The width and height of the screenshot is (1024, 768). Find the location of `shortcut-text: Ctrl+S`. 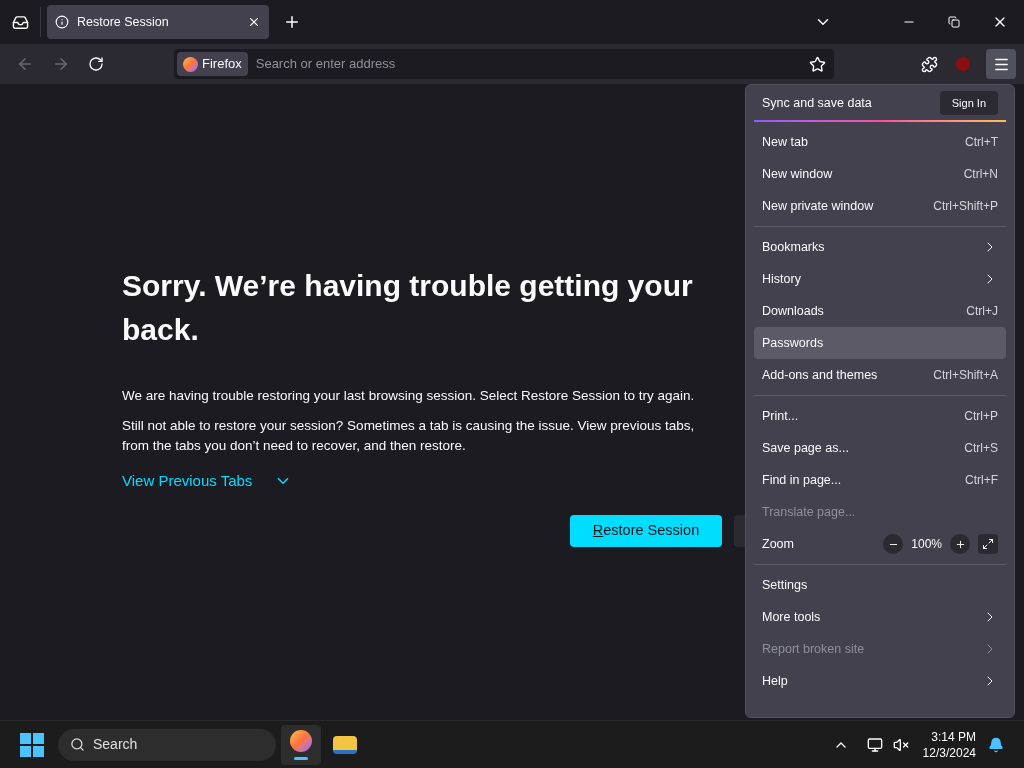

shortcut-text: Ctrl+S is located at coordinates (981, 448).